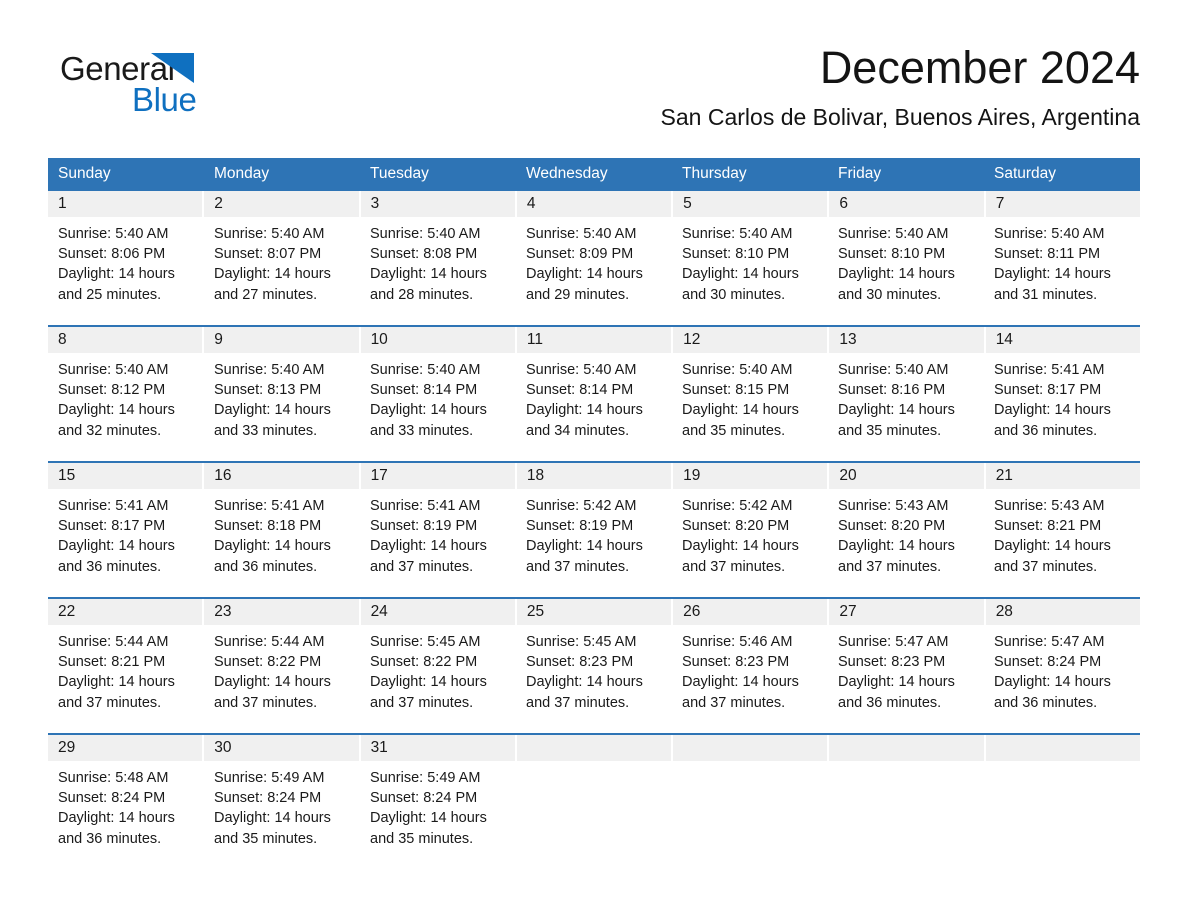 This screenshot has width=1188, height=918. I want to click on day-number: 20, so click(907, 476).